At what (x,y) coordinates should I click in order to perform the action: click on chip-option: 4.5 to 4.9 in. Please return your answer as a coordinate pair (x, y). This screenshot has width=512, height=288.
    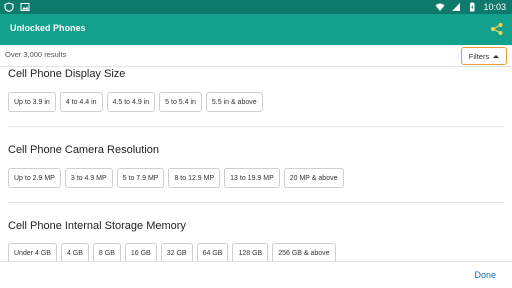
    Looking at the image, I should click on (131, 102).